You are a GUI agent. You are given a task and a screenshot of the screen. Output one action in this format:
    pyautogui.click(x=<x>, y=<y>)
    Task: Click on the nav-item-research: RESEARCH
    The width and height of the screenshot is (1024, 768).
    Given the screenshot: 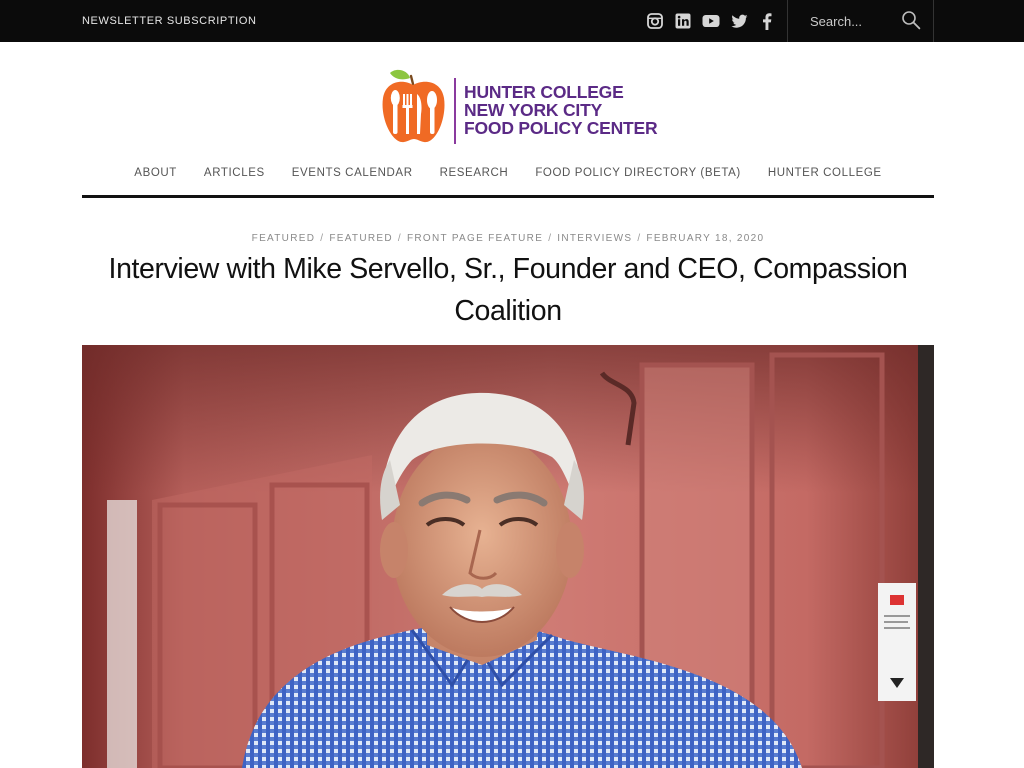 What is the action you would take?
    pyautogui.click(x=474, y=173)
    